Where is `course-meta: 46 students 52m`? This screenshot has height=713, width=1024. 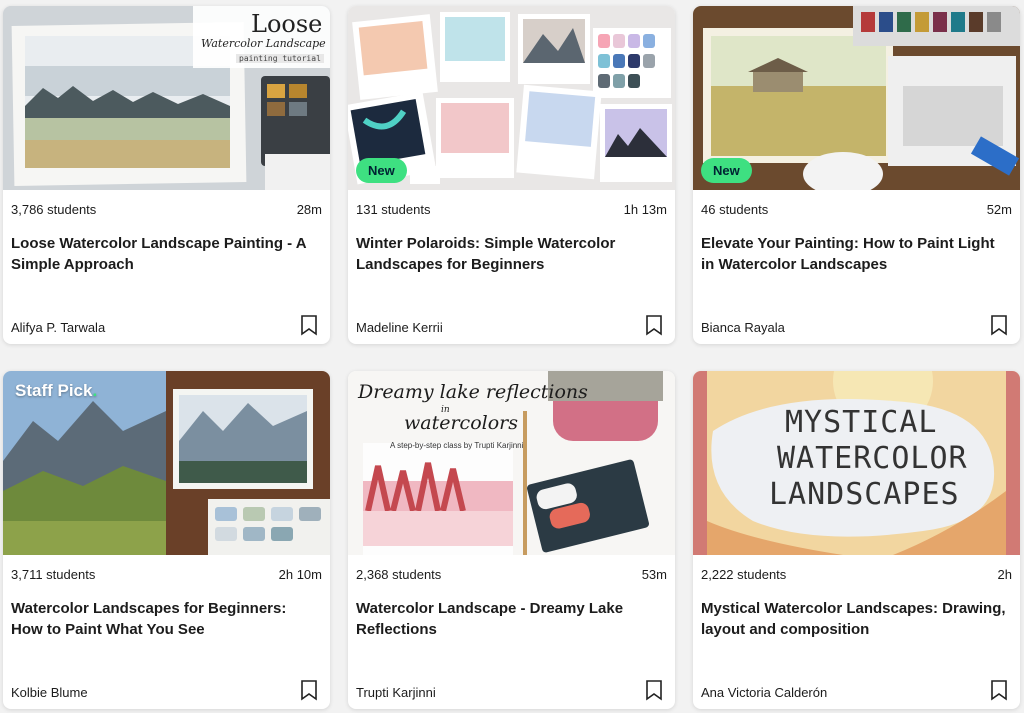
course-meta: 46 students 52m is located at coordinates (856, 209).